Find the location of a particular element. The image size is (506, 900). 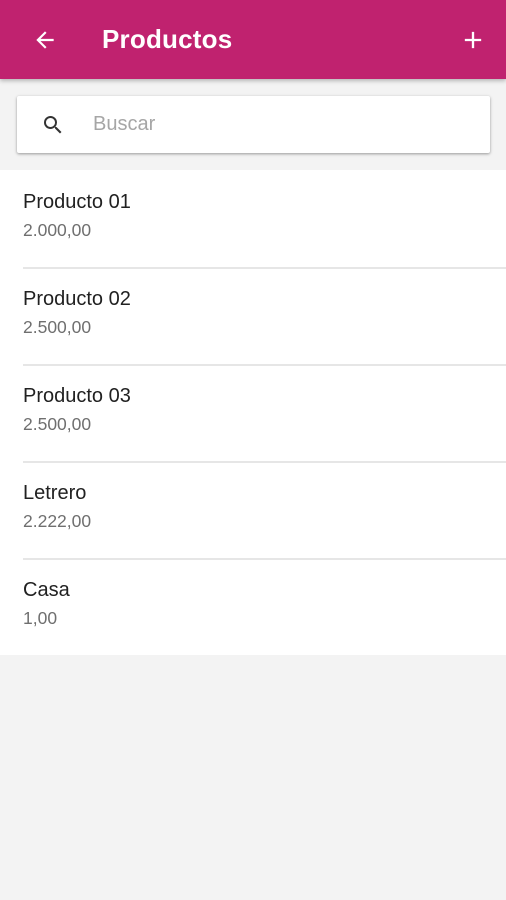

arrow-back-icon is located at coordinates (45, 40).